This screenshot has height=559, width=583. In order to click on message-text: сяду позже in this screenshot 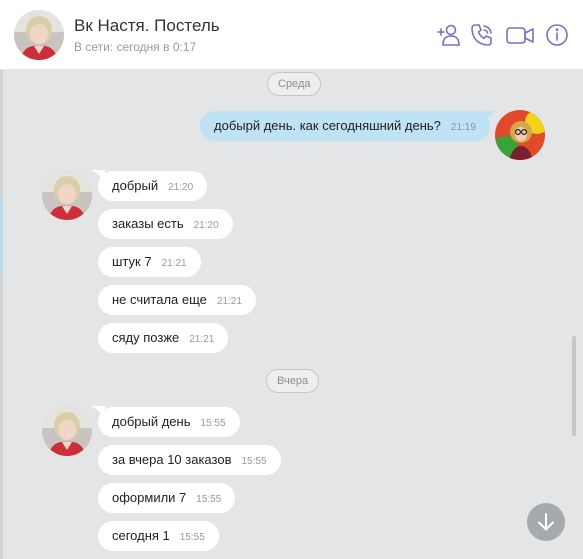, I will do `click(146, 337)`.